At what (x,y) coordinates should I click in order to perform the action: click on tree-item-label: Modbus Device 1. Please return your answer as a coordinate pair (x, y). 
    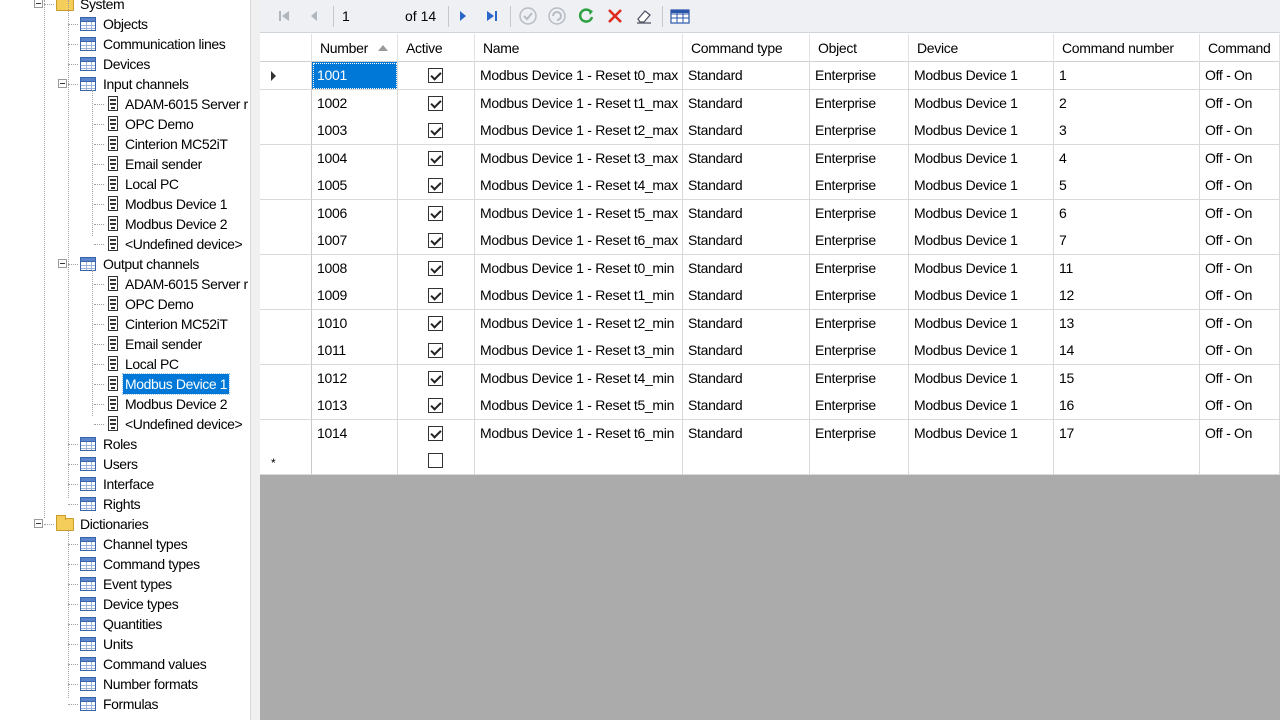
    Looking at the image, I should click on (176, 384).